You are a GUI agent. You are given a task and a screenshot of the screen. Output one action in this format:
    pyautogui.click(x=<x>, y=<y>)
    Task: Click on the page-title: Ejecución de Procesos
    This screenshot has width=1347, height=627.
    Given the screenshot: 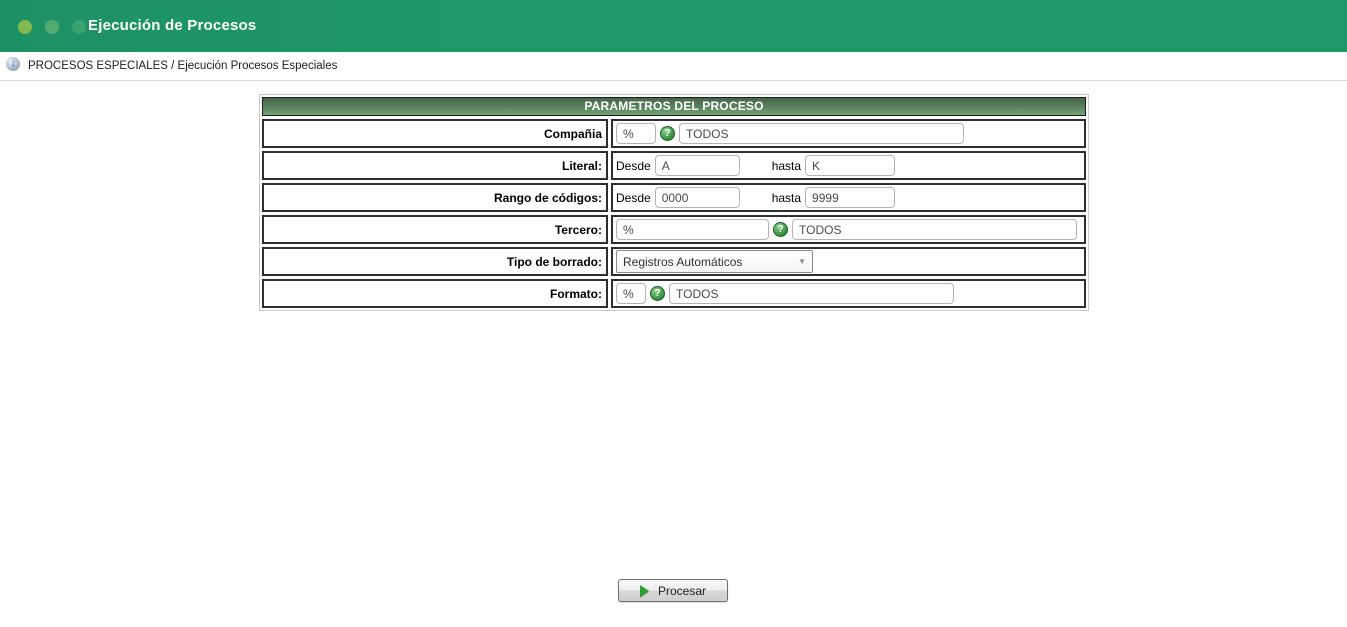 What is the action you would take?
    pyautogui.click(x=172, y=25)
    